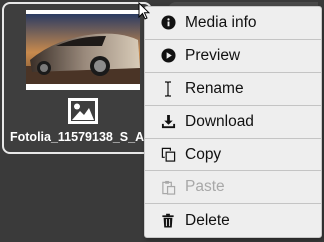 This screenshot has height=242, width=324. I want to click on paste-icon, so click(168, 187).